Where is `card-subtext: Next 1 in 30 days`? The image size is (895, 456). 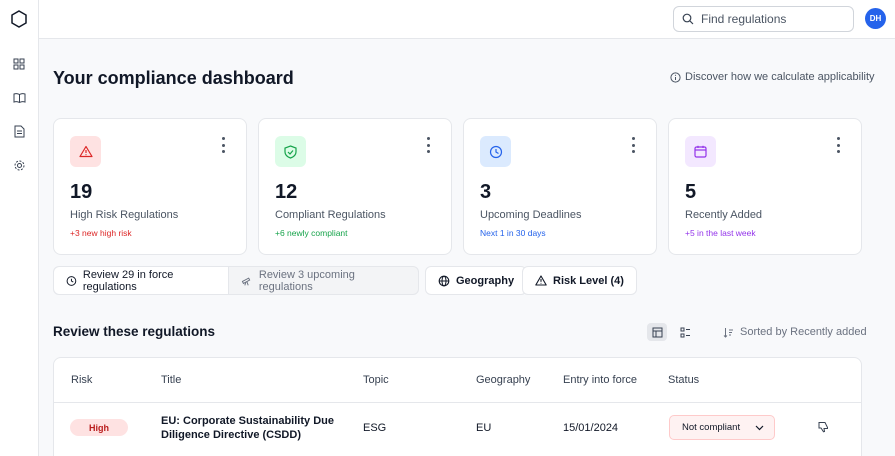
card-subtext: Next 1 in 30 days is located at coordinates (513, 233).